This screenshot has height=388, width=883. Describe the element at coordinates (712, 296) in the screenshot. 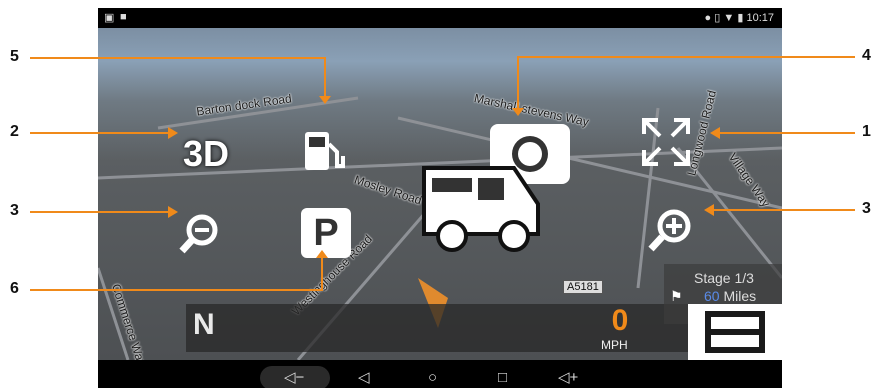

I see `distance-value: 60` at that location.